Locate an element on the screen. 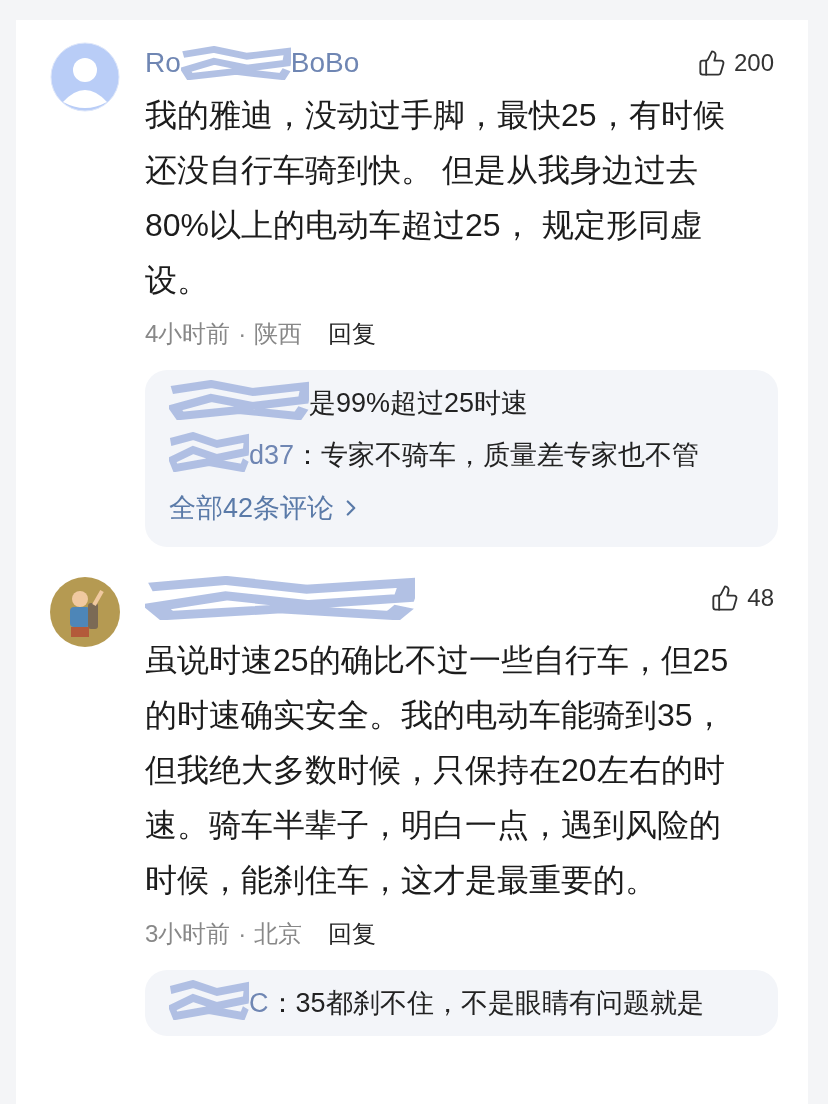  comment-text: 我的雅迪，没动过手脚，最快25，有时候还没自行车骑到快。 但是从我身边过去80%以上的电动车超过25， 规定形同虚设。 is located at coordinates (435, 198).